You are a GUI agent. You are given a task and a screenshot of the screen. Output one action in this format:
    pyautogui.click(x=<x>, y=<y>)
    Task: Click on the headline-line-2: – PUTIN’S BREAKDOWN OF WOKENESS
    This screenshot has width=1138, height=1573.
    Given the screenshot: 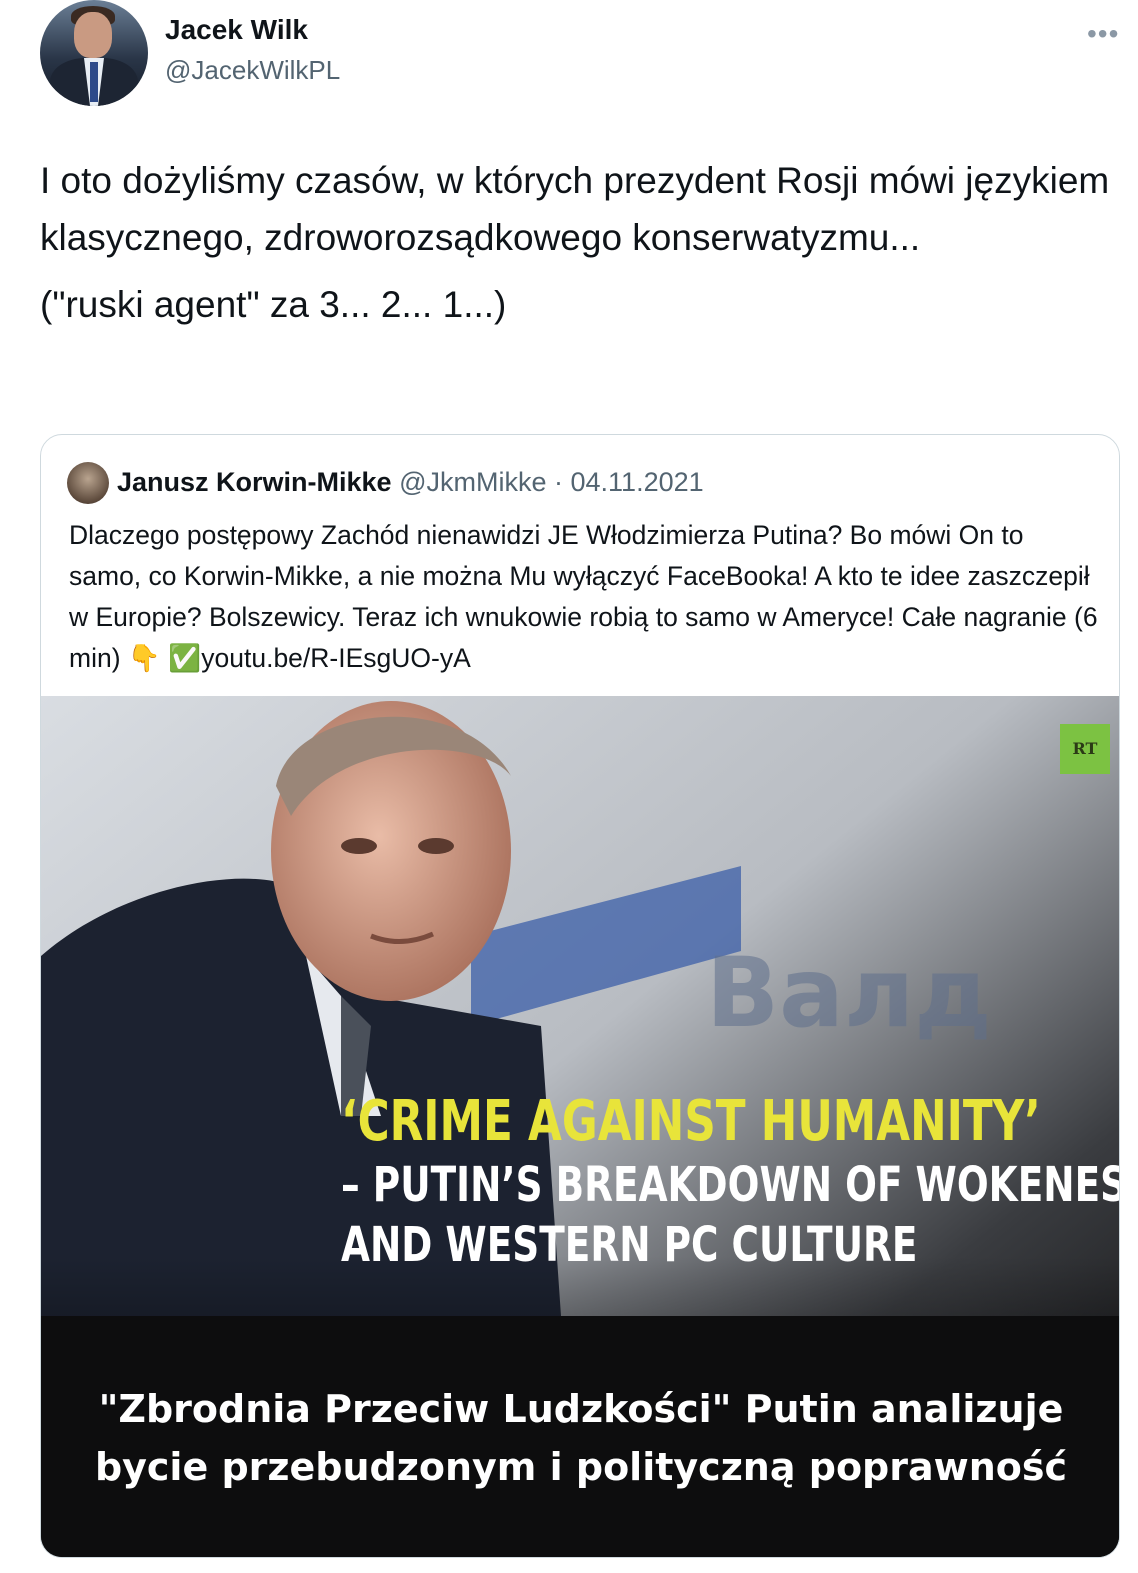 What is the action you would take?
    pyautogui.click(x=730, y=1185)
    